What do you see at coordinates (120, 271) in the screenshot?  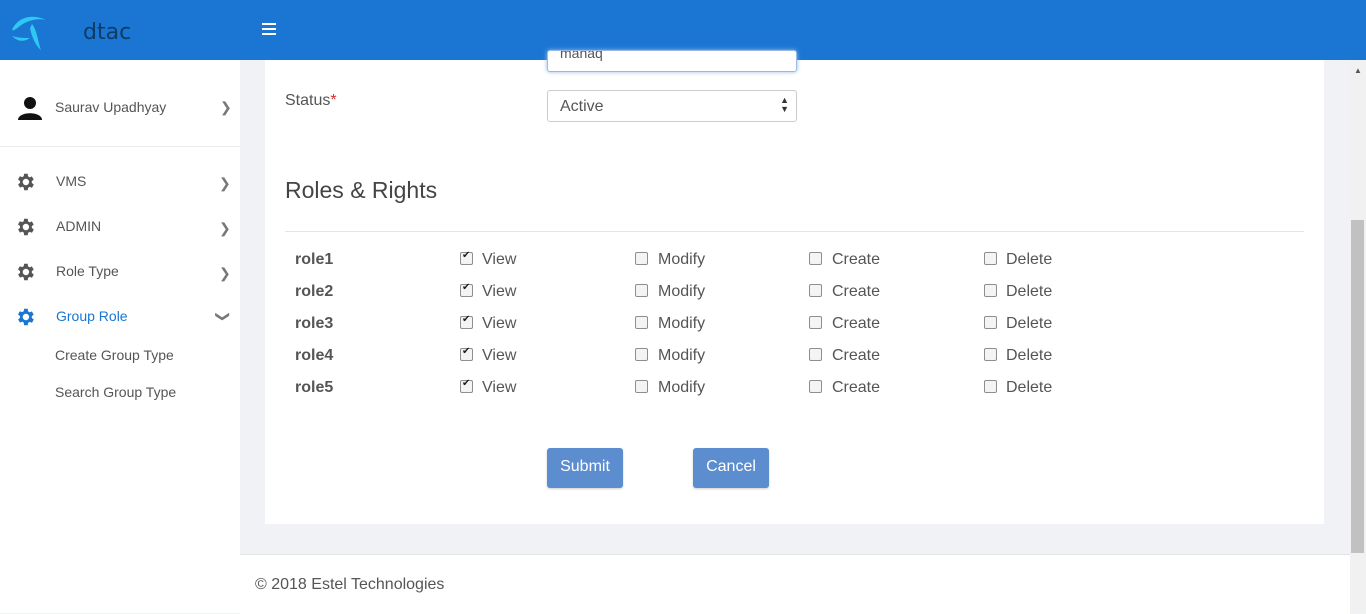 I see `sidebar-item-role-type: Role Type ❯` at bounding box center [120, 271].